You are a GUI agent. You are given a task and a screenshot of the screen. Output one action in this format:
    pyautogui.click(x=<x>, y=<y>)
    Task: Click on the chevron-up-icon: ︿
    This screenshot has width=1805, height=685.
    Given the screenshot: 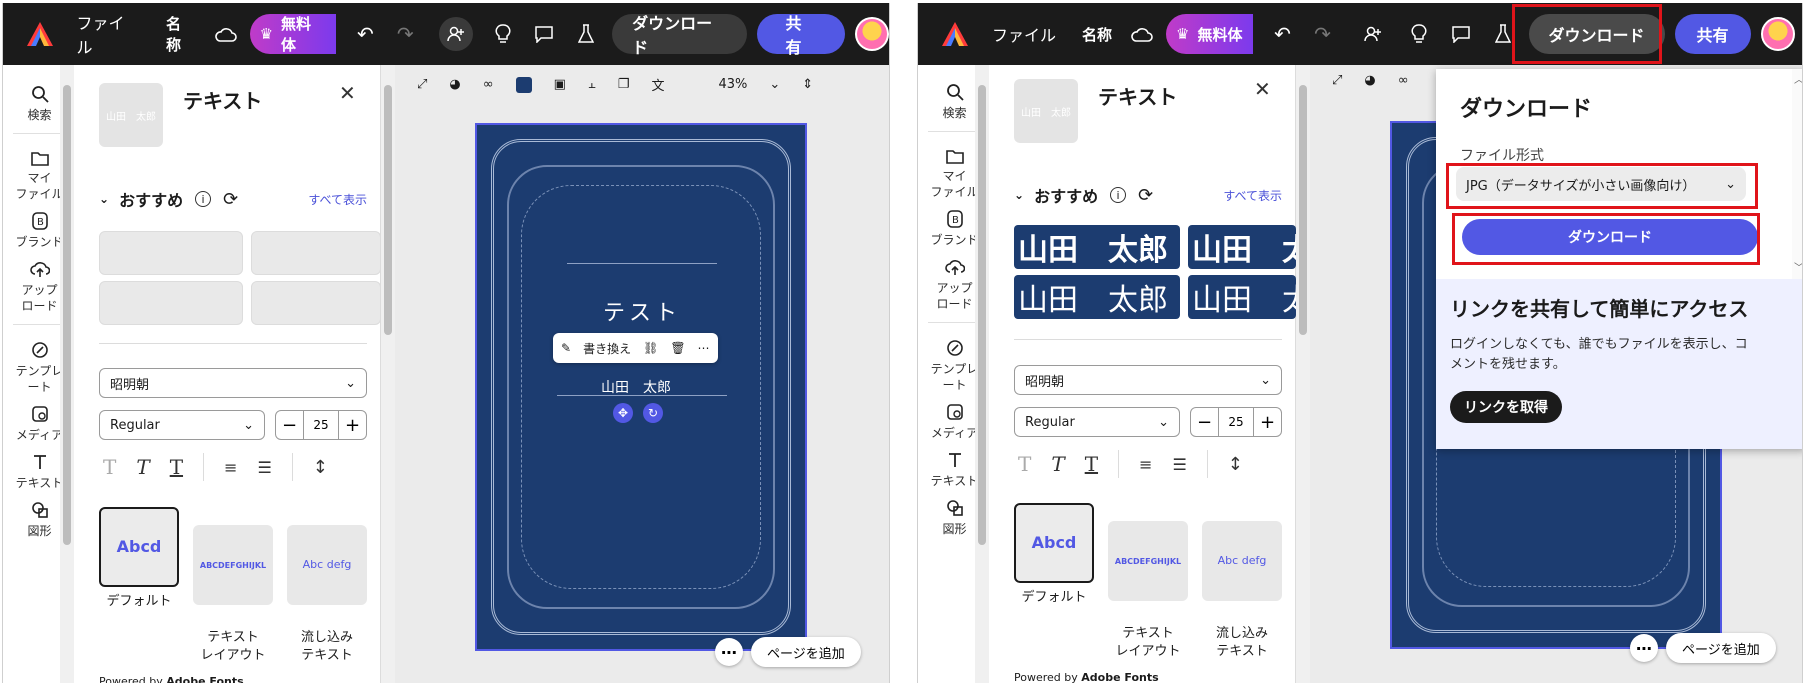 What is the action you would take?
    pyautogui.click(x=1798, y=78)
    